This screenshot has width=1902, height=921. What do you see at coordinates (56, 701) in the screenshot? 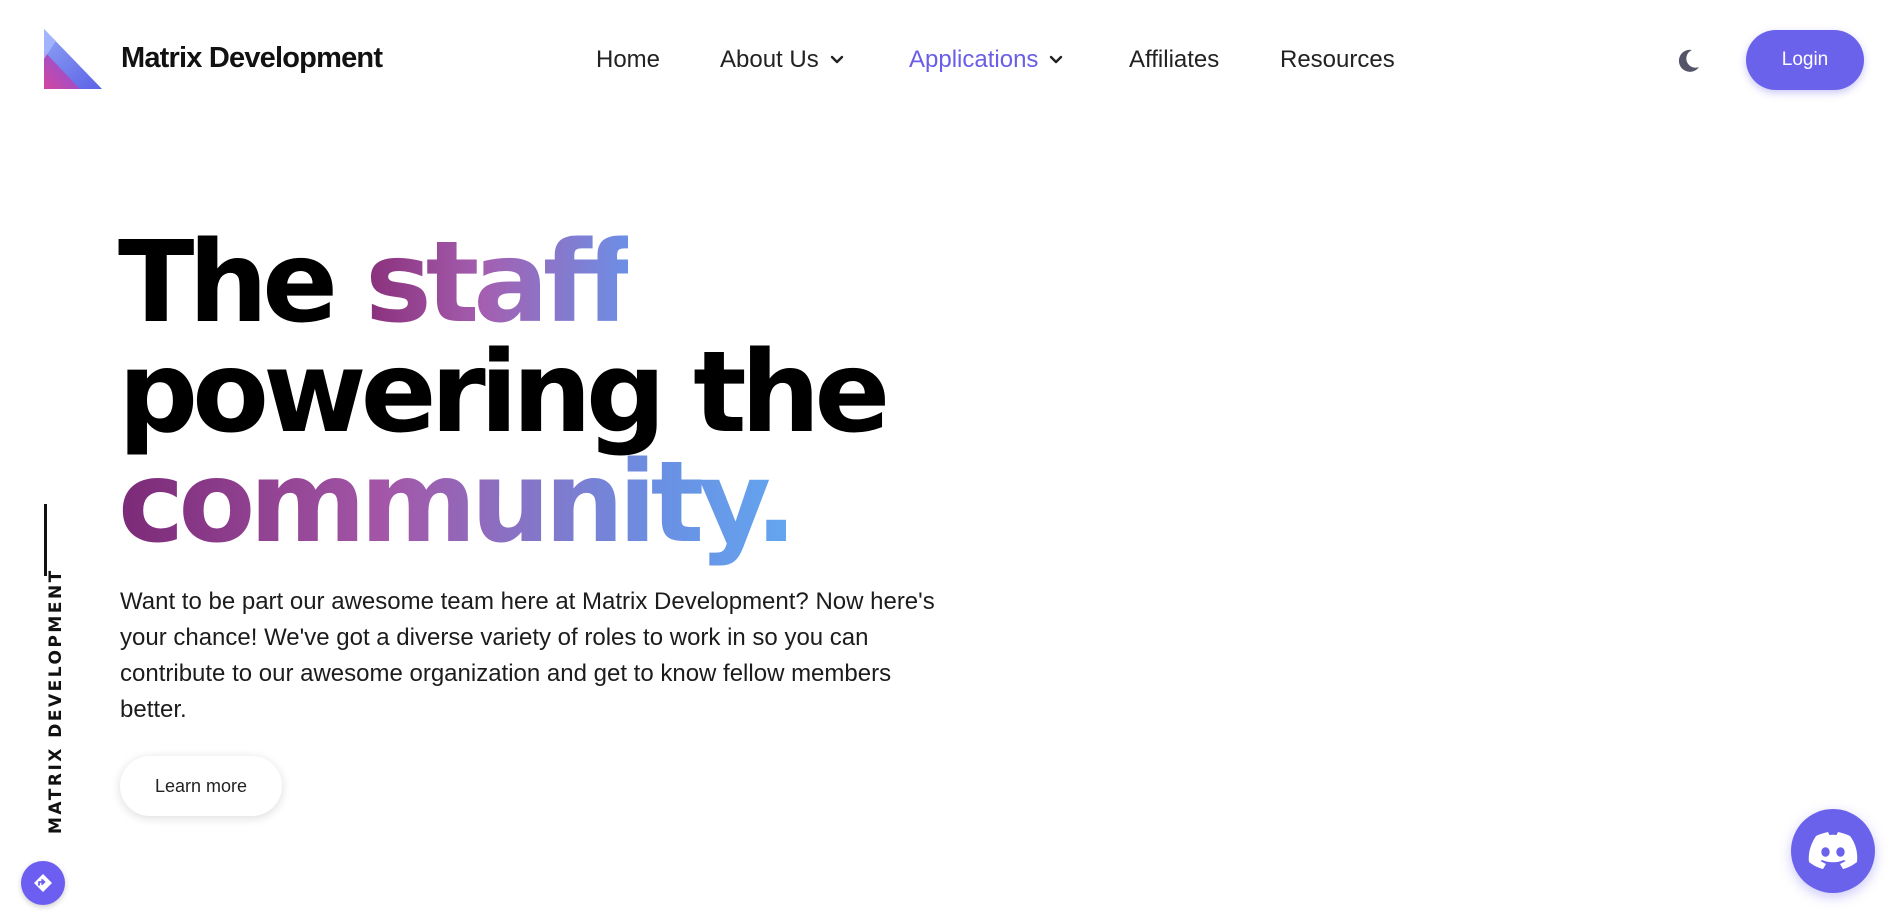
I see `side-vertical-label: MATRIX DEVELOPMENT` at bounding box center [56, 701].